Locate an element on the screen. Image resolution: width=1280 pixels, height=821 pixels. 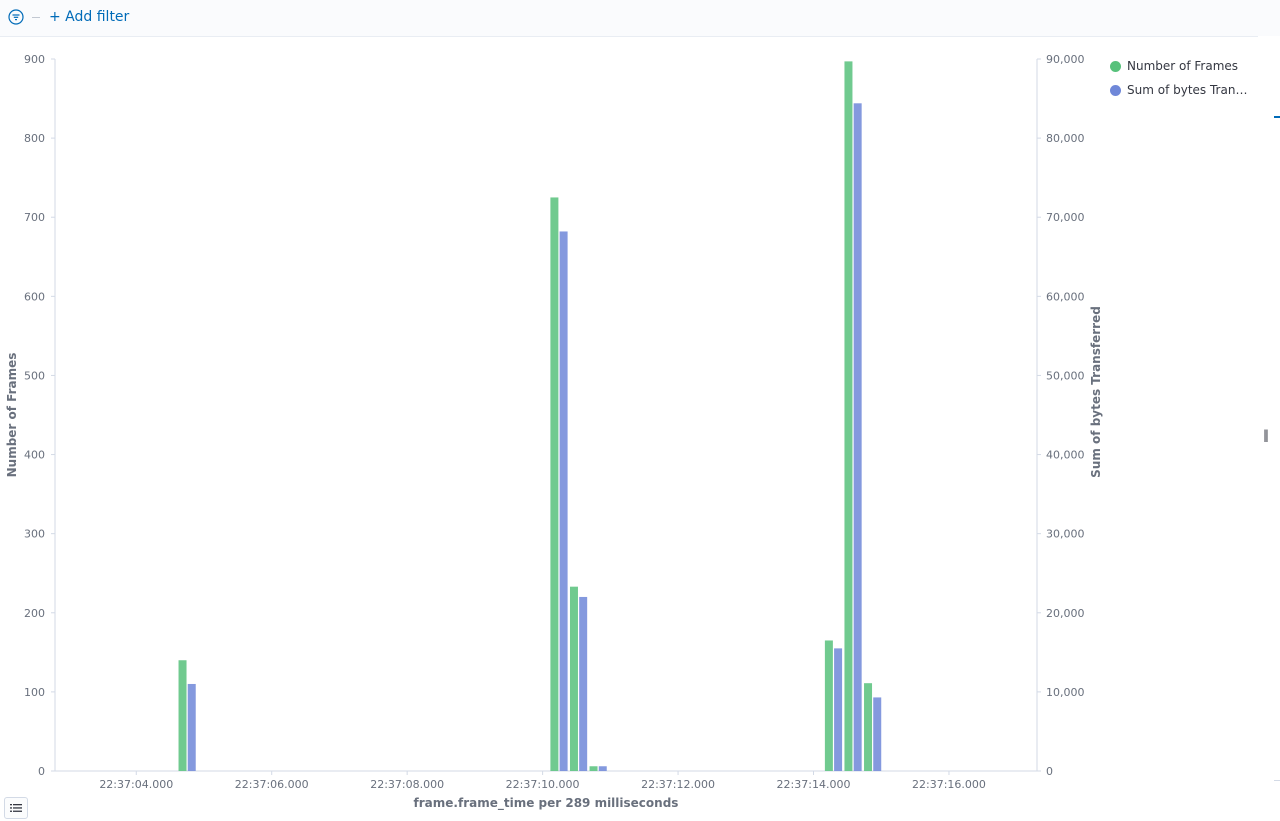
right-y-tick-label: 70,000 is located at coordinates (1065, 217).